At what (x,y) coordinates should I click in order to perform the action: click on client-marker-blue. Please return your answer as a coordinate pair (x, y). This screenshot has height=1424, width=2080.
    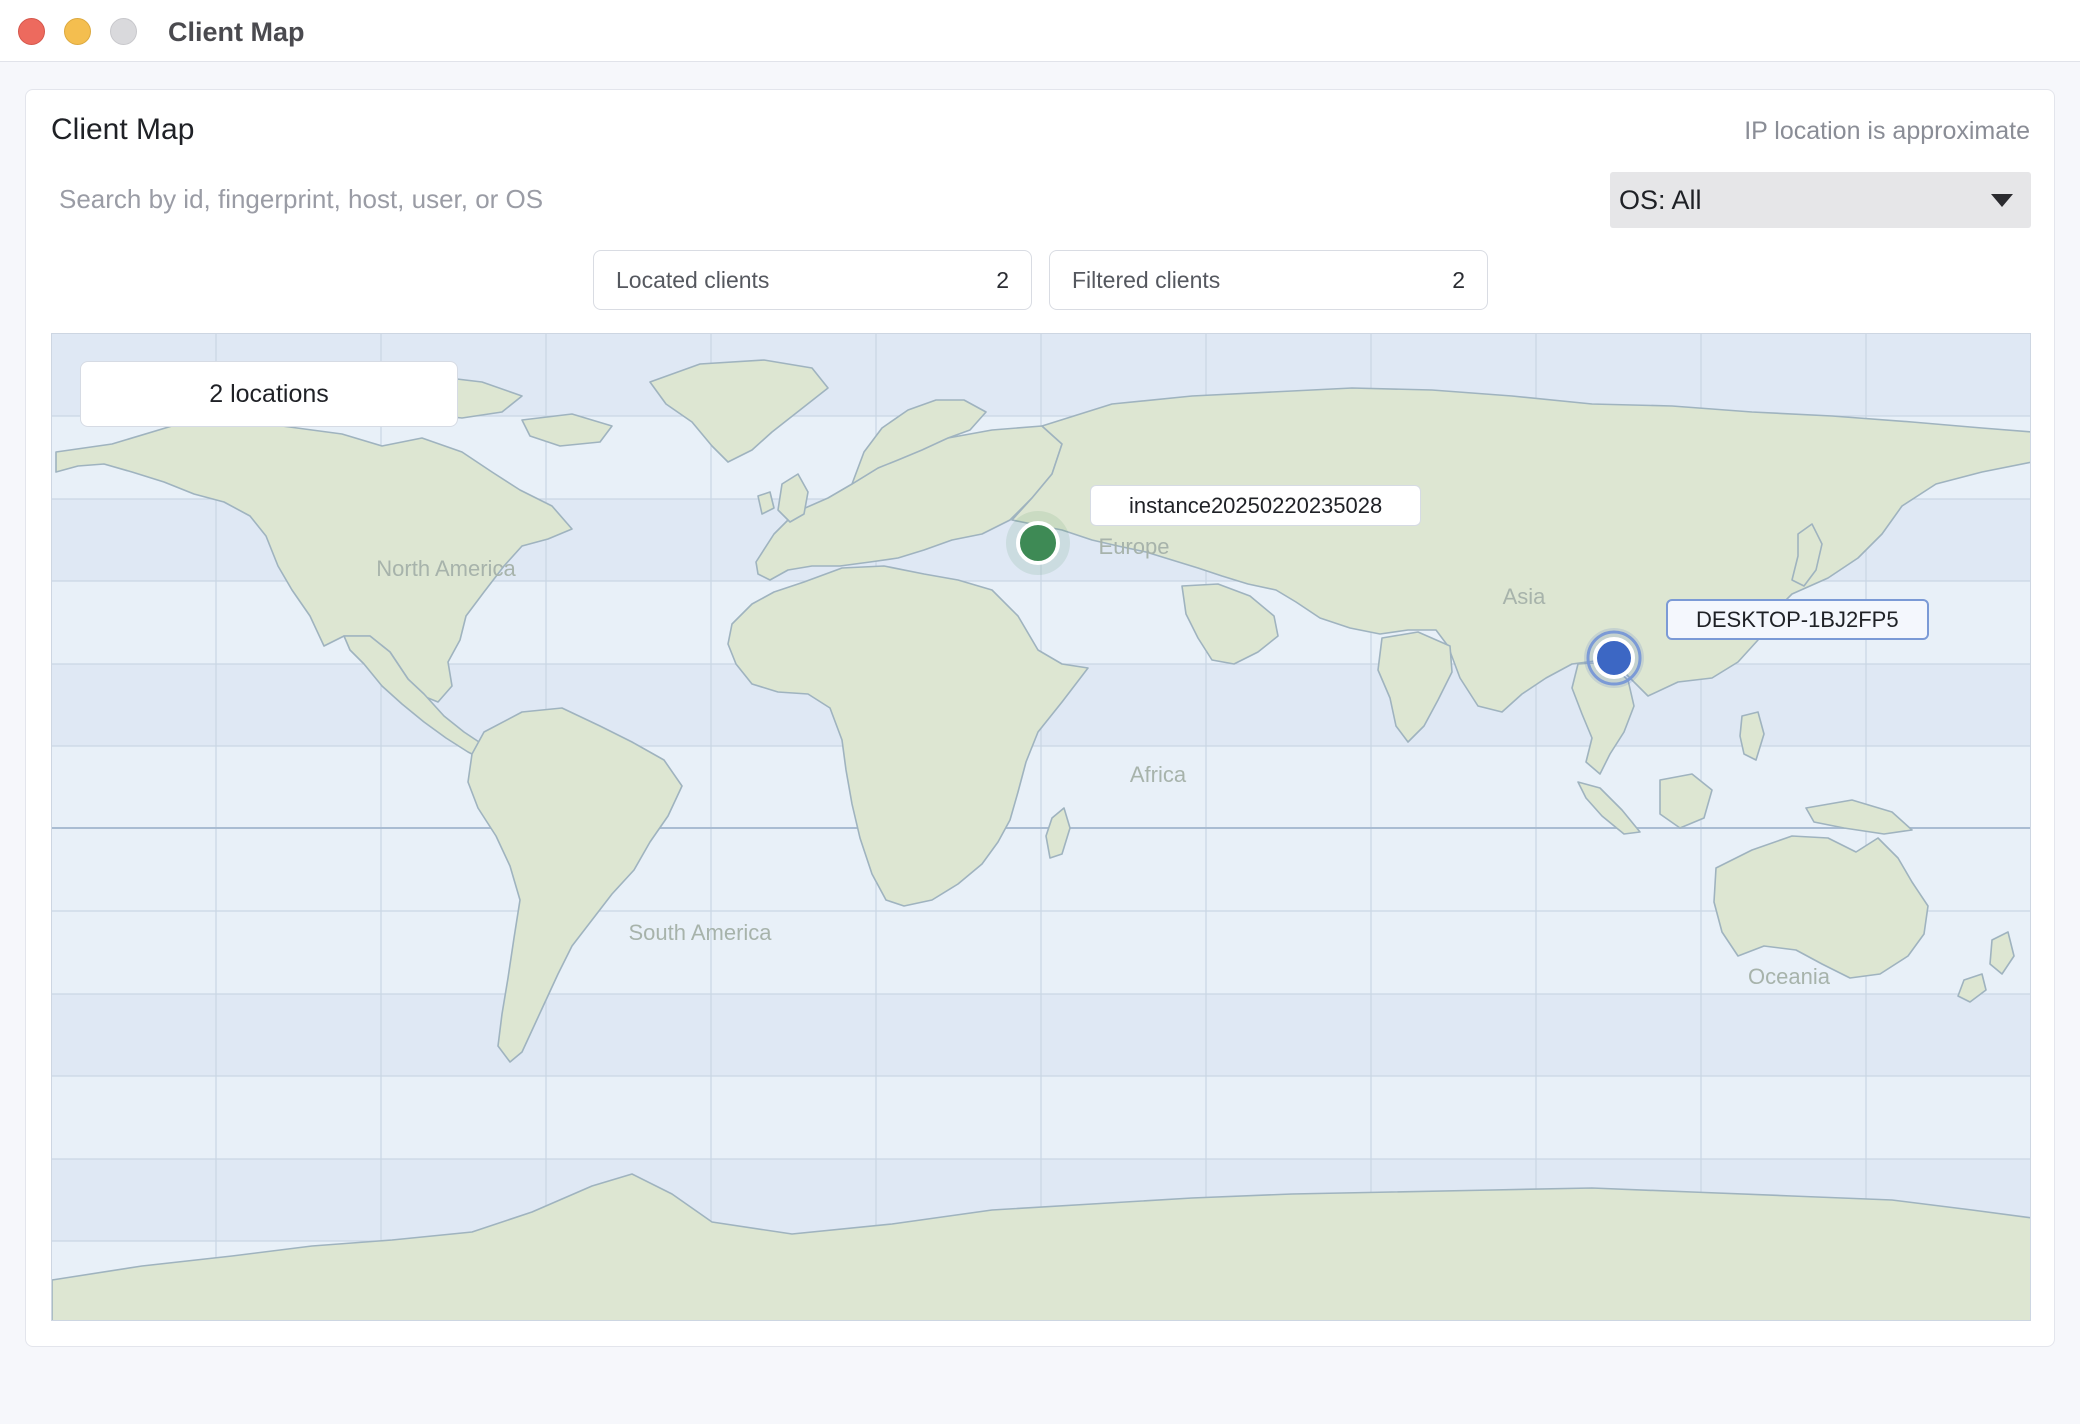
    Looking at the image, I should click on (1614, 658).